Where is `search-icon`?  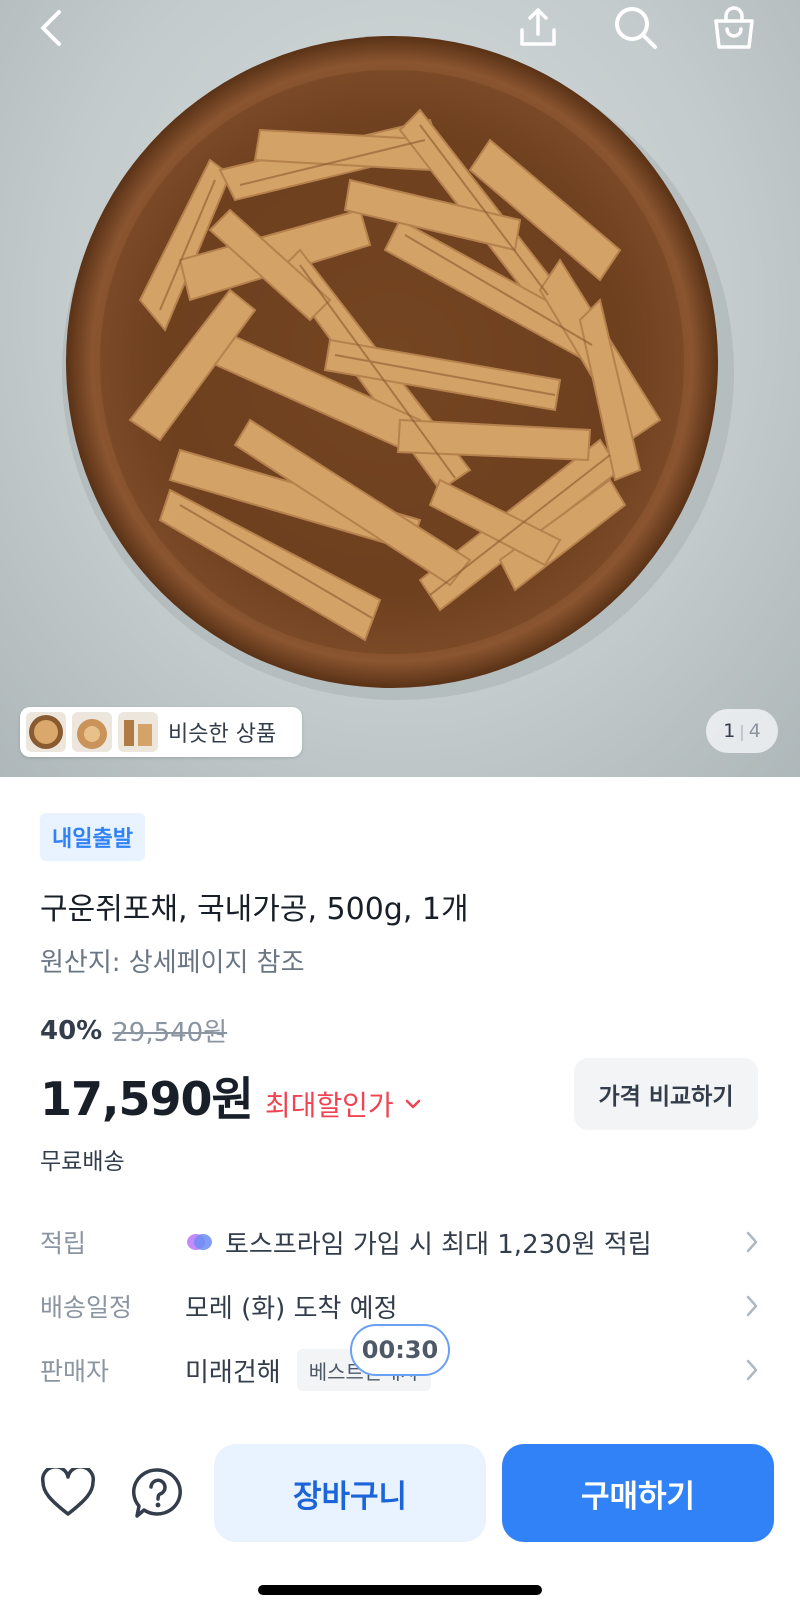 search-icon is located at coordinates (636, 28).